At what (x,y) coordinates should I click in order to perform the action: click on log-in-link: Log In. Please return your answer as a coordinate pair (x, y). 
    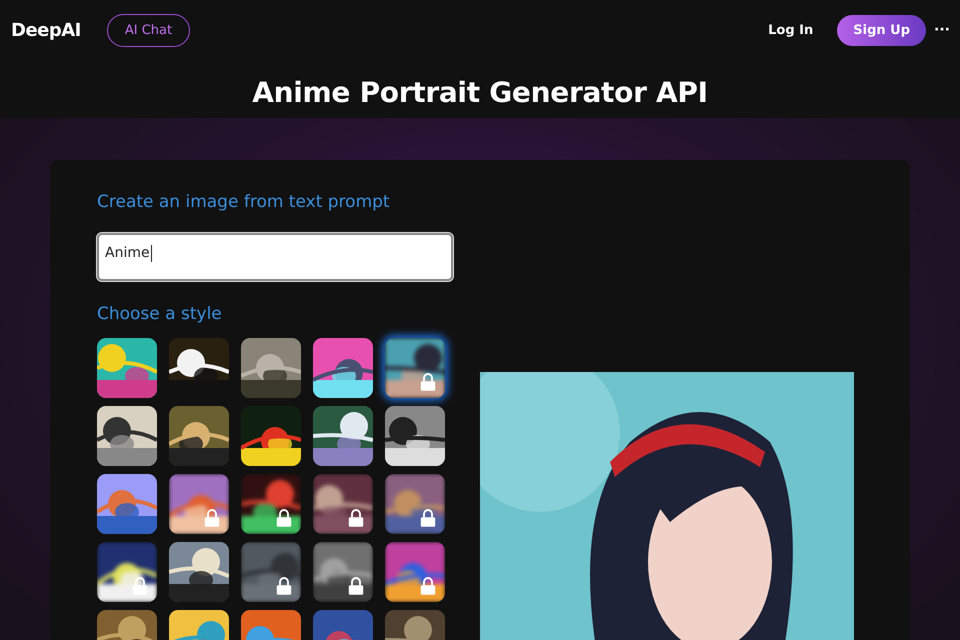
    Looking at the image, I should click on (791, 30).